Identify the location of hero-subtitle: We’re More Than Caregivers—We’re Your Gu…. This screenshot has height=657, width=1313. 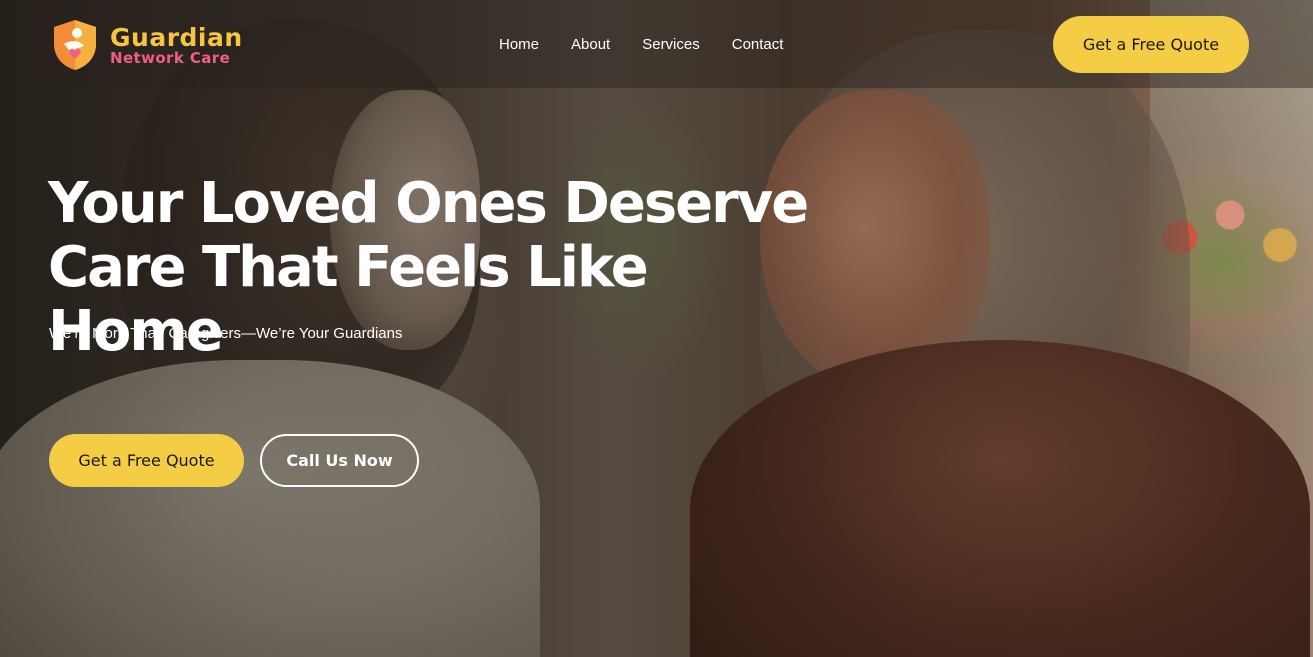
(226, 333).